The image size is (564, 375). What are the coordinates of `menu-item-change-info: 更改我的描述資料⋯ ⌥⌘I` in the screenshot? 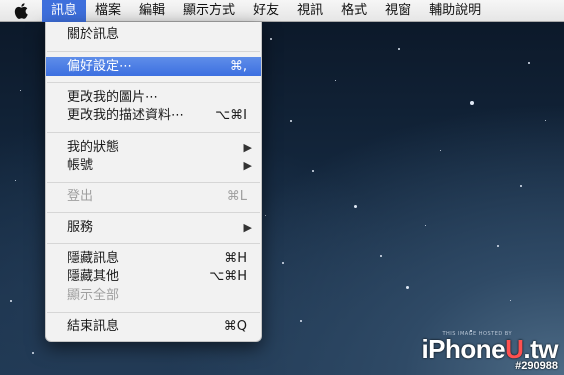 It's located at (153, 115).